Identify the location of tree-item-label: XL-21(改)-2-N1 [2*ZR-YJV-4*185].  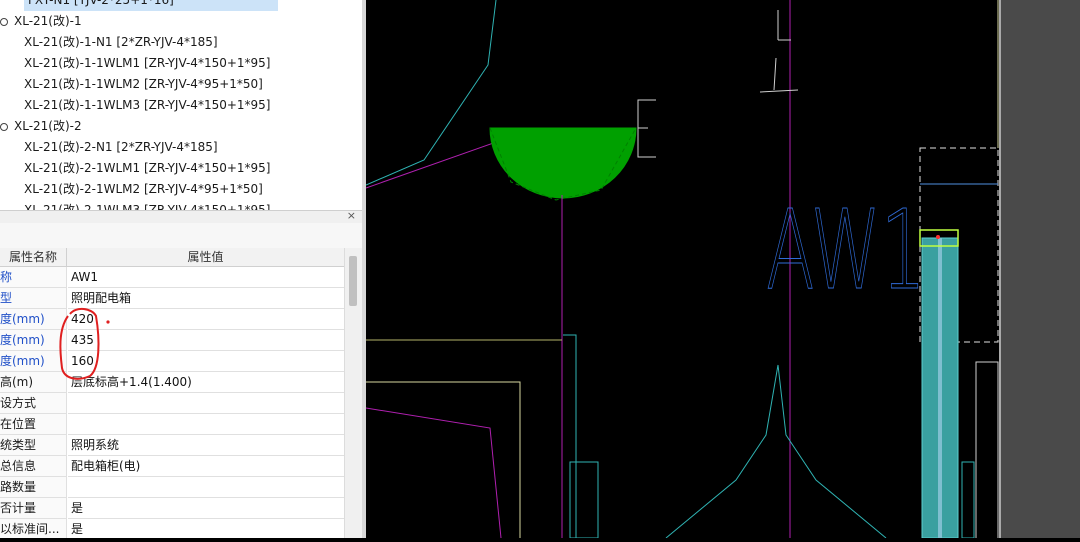
(121, 147).